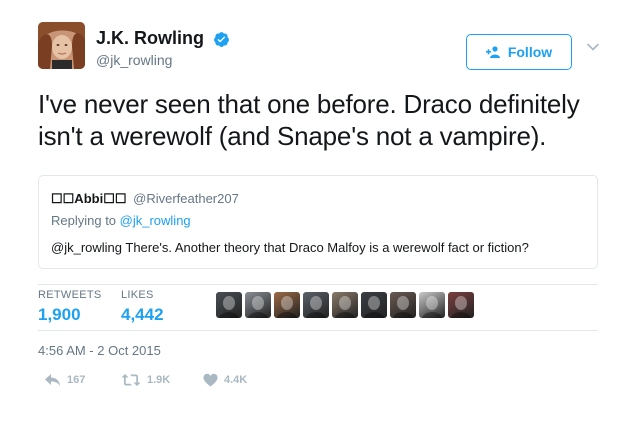  I want to click on retweets-stat: RETWEETS 1,900, so click(70, 307).